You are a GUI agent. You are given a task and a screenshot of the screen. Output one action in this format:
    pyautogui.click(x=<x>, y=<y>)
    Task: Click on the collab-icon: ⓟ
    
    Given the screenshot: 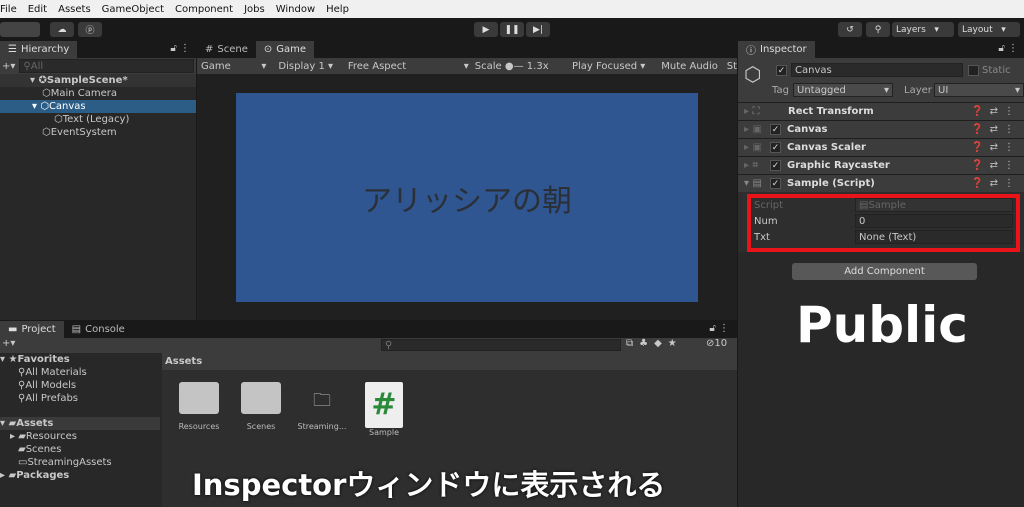 What is the action you would take?
    pyautogui.click(x=90, y=29)
    